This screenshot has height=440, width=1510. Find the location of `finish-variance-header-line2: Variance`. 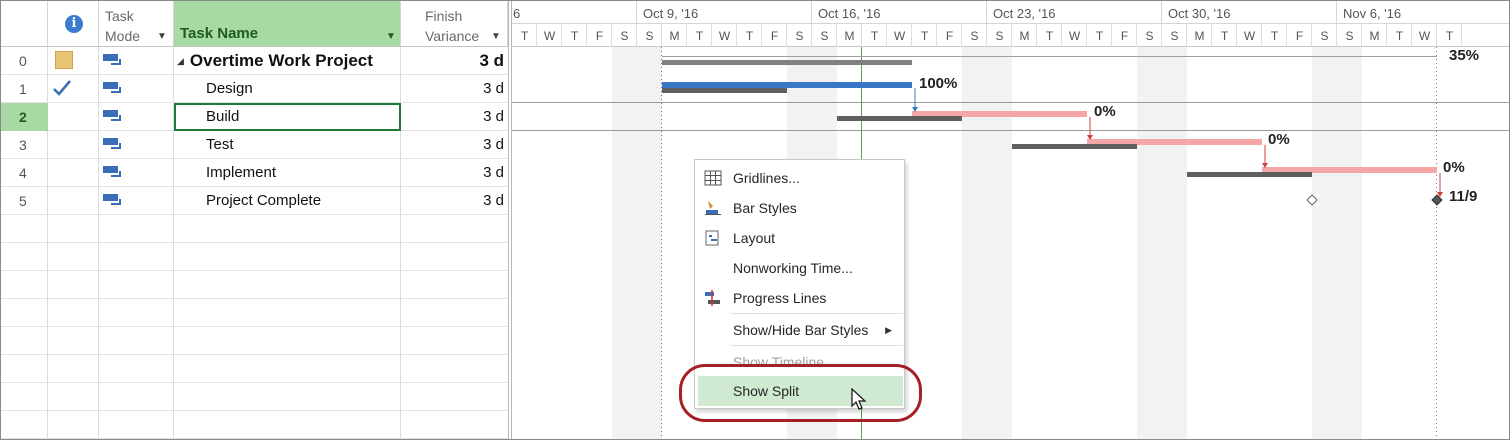

finish-variance-header-line2: Variance is located at coordinates (452, 36).